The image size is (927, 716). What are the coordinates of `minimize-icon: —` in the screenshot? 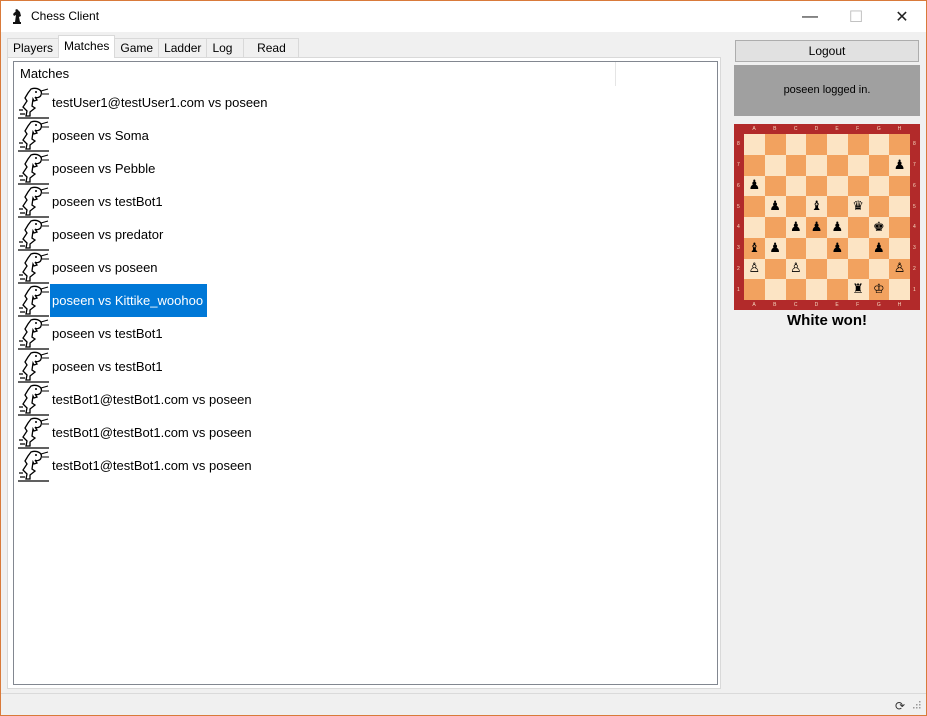 It's located at (810, 16).